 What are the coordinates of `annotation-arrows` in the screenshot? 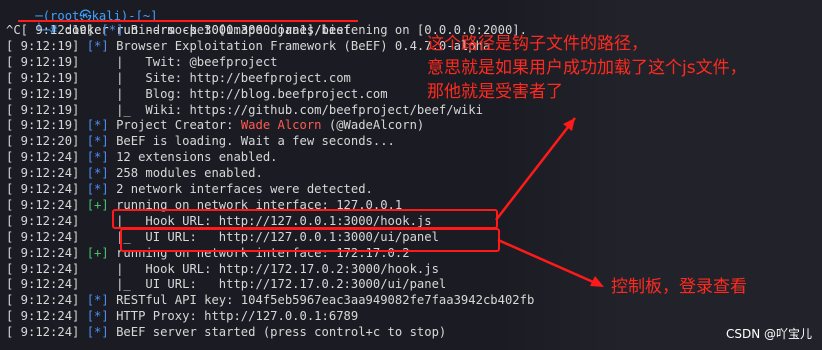 It's located at (549, 202).